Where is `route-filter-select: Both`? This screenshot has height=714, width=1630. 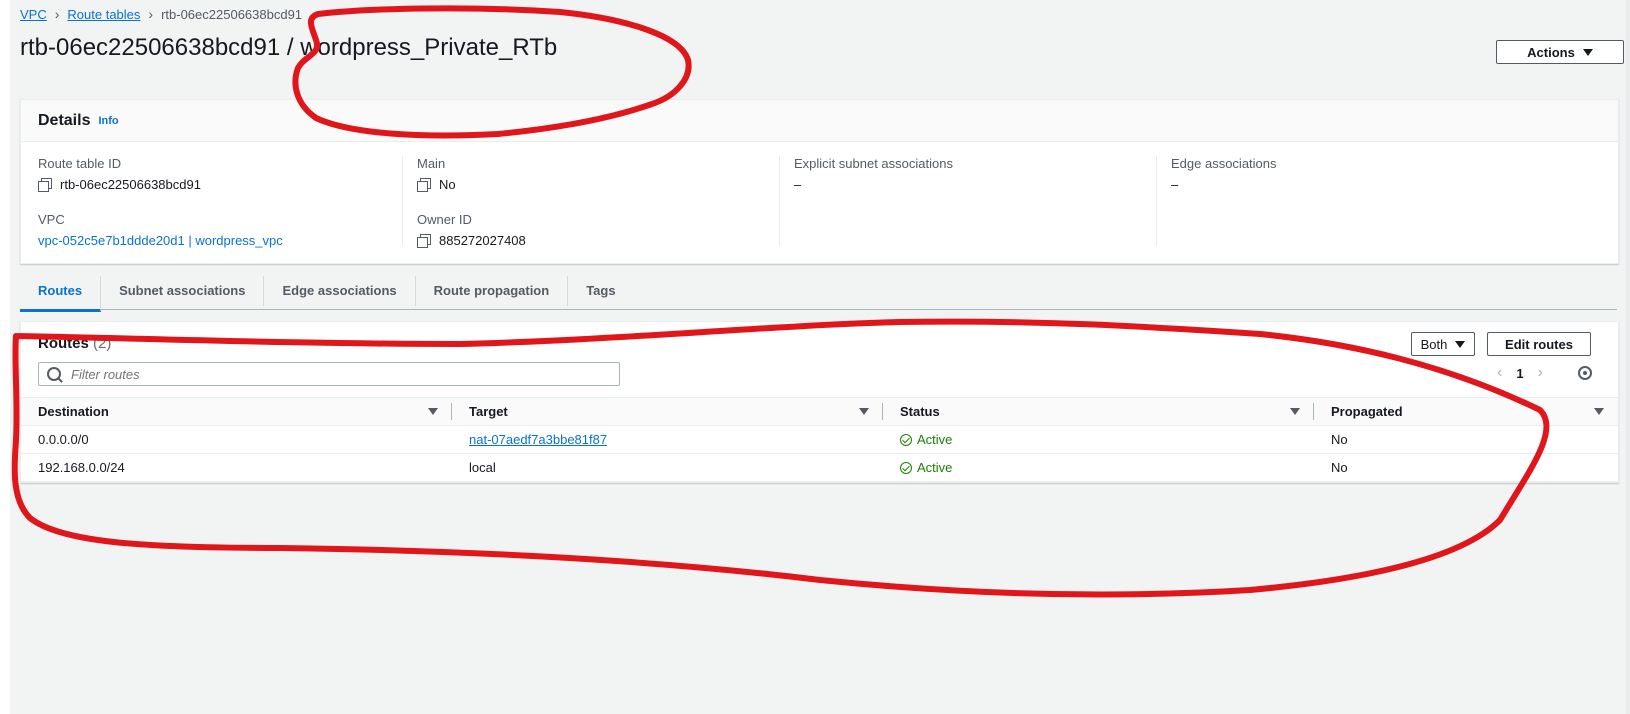 route-filter-select: Both is located at coordinates (1443, 344).